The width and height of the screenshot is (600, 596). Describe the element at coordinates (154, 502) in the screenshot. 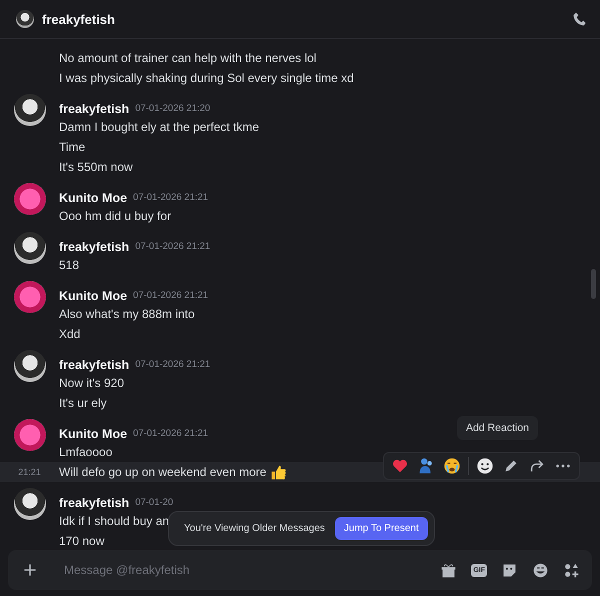

I see `timestamp: 07-01-20` at that location.